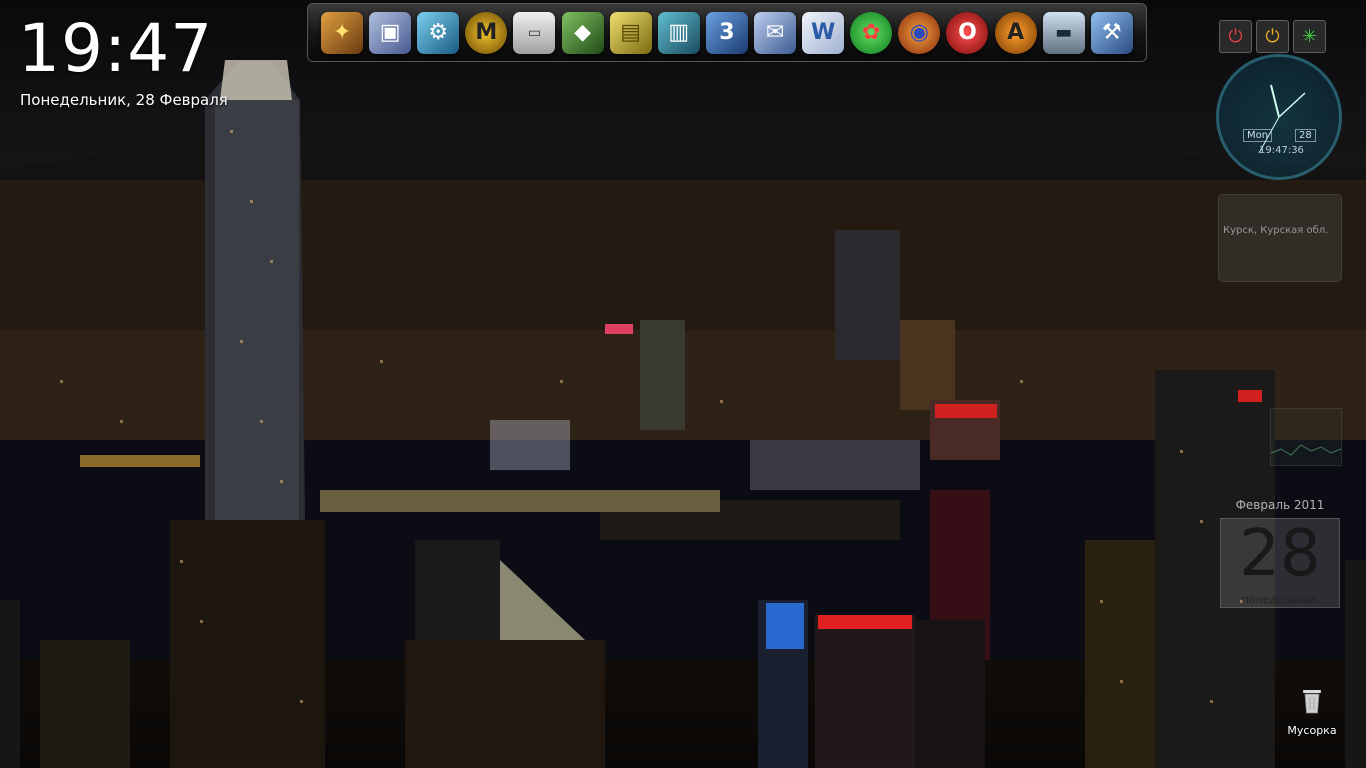 The image size is (1366, 768). I want to click on 3d-app-icon: 3, so click(726, 32).